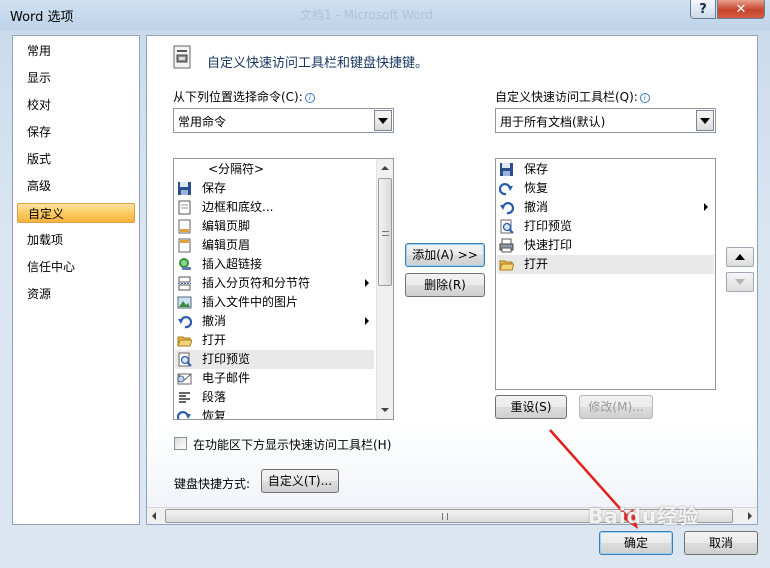  I want to click on reset-button: 重设(S), so click(531, 407).